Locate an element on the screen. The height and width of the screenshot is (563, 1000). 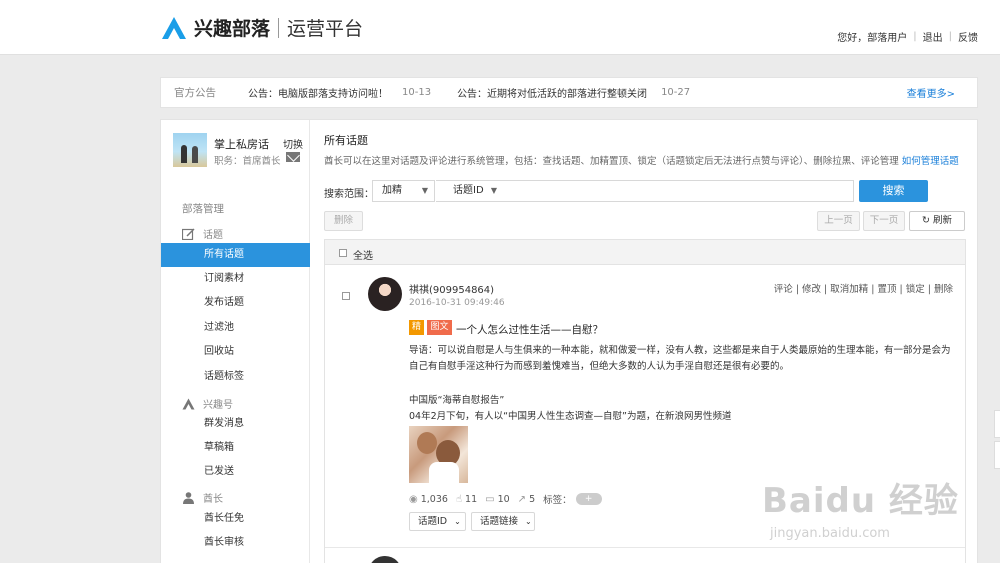
search-button: 搜索 is located at coordinates (893, 191).